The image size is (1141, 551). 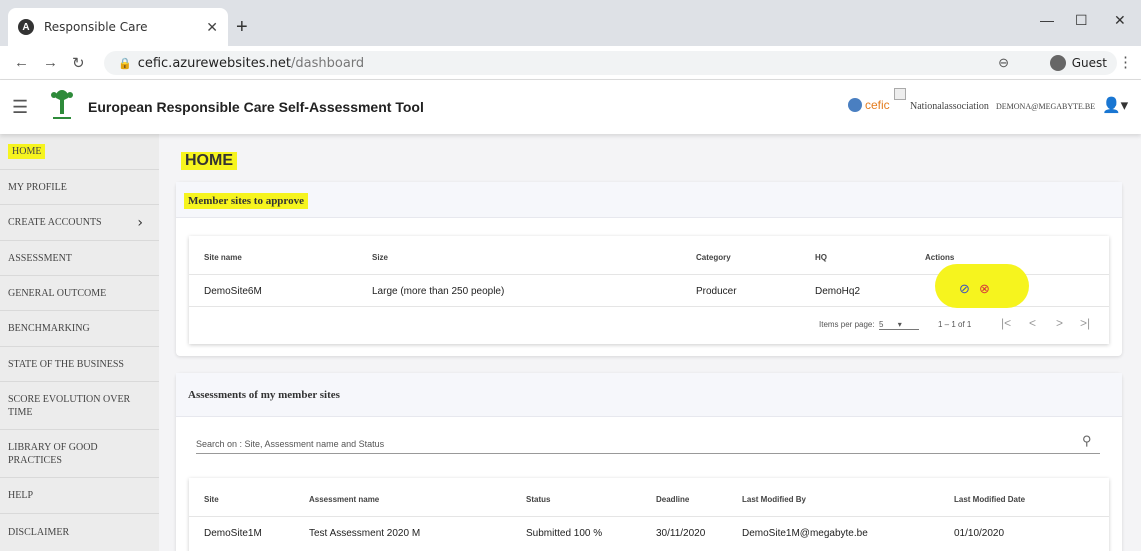 What do you see at coordinates (538, 499) in the screenshot?
I see `column-header: Status` at bounding box center [538, 499].